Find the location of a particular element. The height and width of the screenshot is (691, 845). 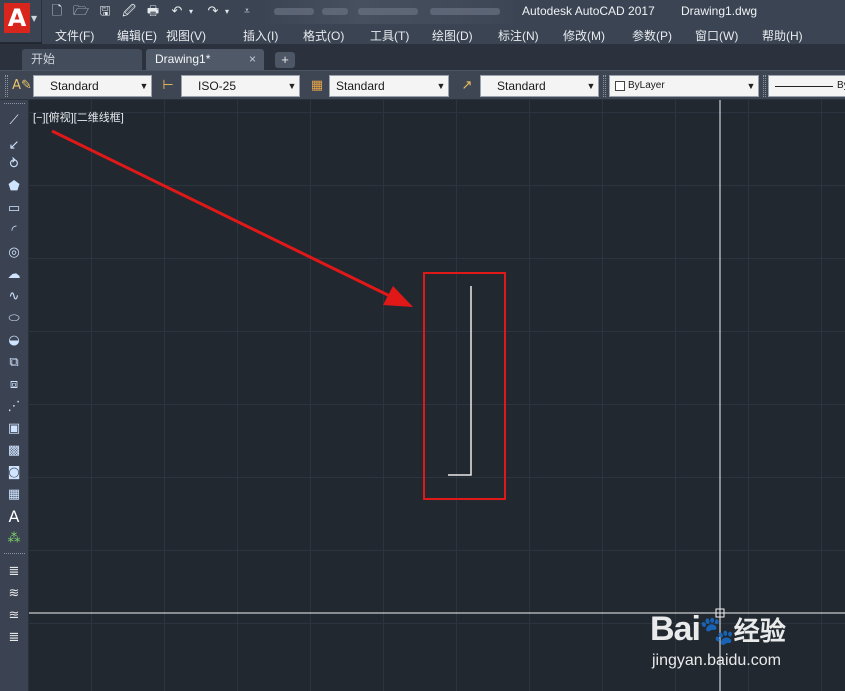

undo-icon: ↶ is located at coordinates (177, 12).